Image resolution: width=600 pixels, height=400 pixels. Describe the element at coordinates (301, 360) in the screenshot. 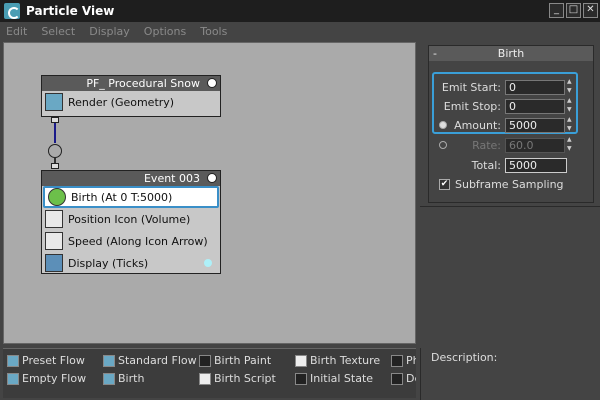

I see `birth-texture-icon` at that location.